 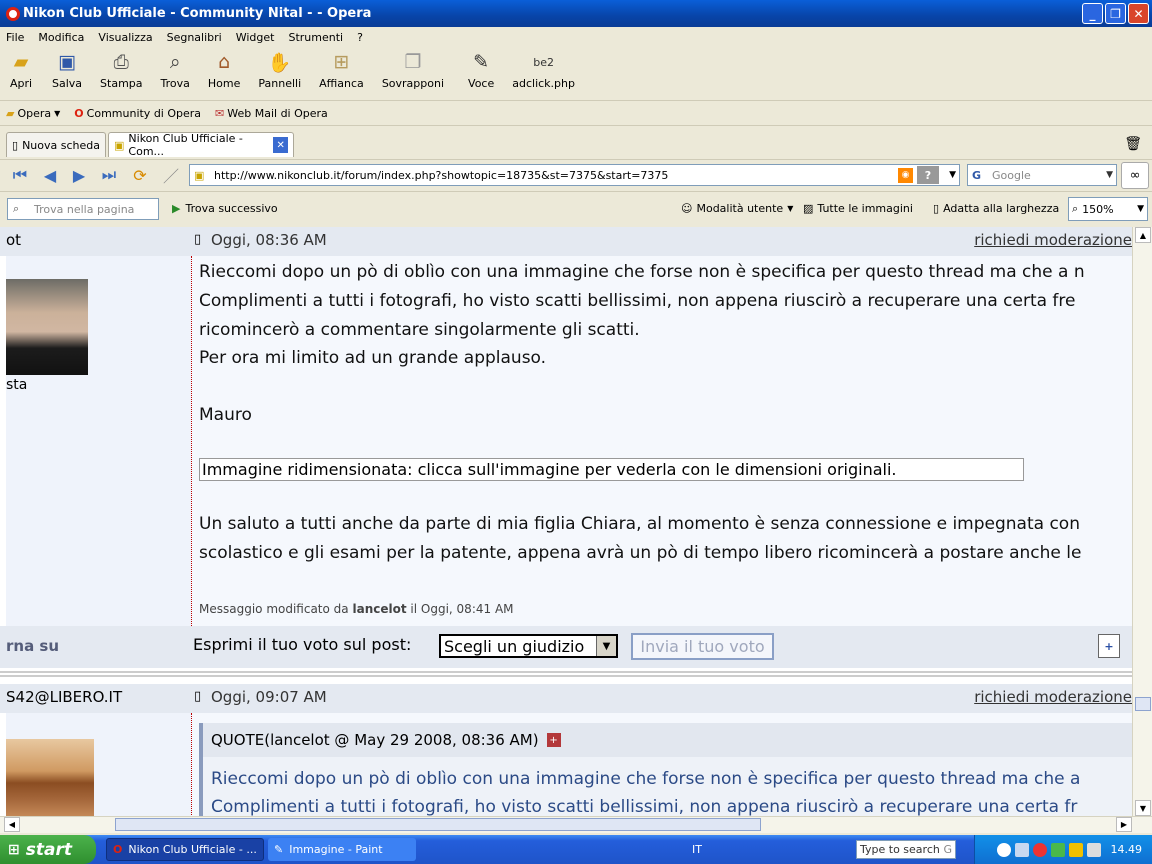 I want to click on taskbar-search: Type to search G, so click(x=906, y=849).